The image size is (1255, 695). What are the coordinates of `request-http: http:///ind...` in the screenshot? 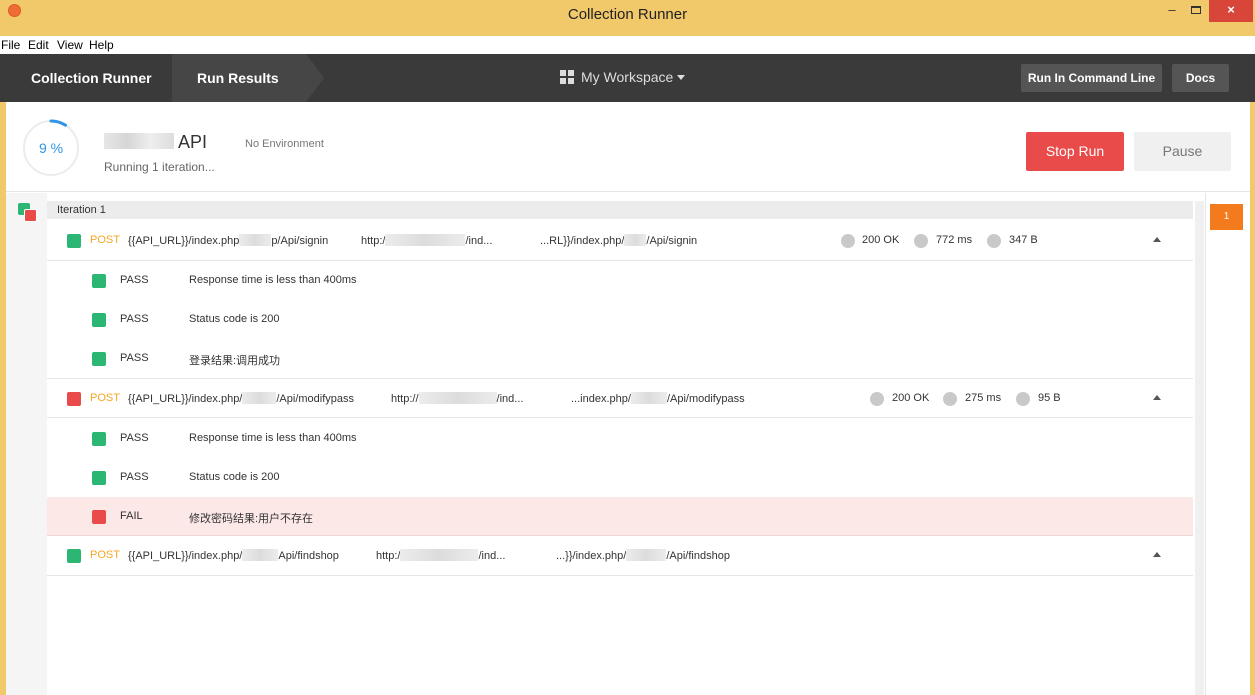 It's located at (457, 398).